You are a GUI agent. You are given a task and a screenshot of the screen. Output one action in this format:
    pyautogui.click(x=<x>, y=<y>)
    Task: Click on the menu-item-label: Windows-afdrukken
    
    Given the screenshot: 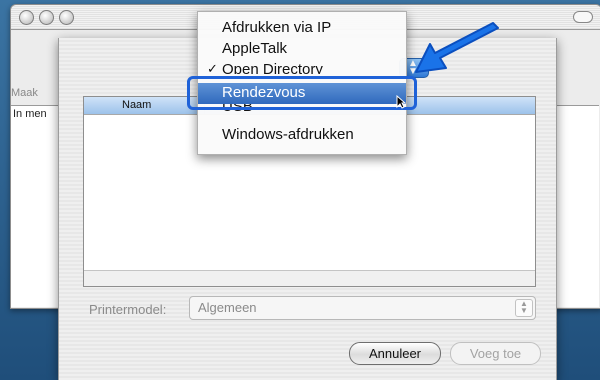 What is the action you would take?
    pyautogui.click(x=288, y=134)
    